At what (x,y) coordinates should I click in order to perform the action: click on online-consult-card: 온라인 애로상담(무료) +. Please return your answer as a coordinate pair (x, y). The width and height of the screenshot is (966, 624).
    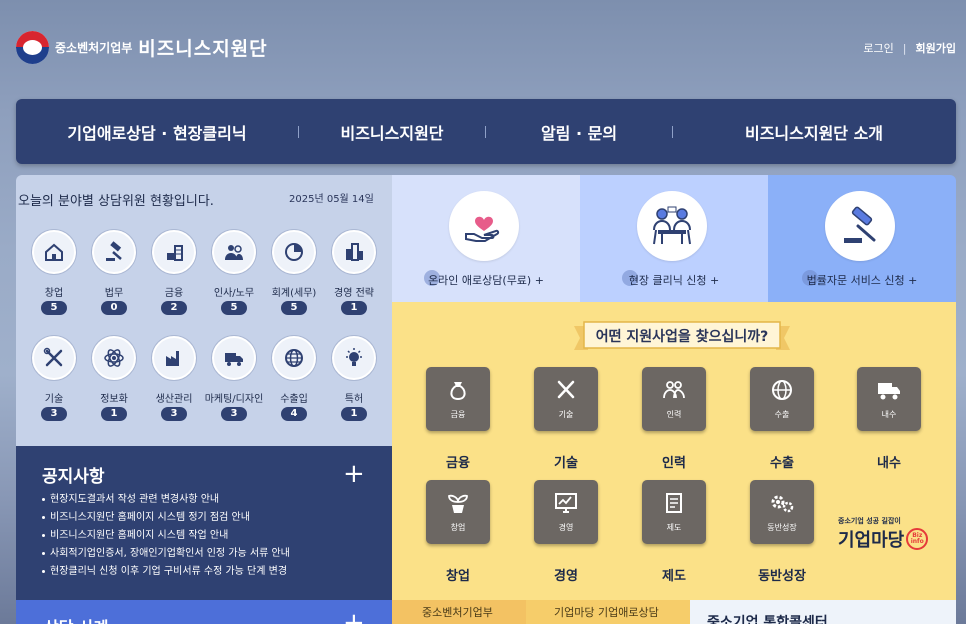
    Looking at the image, I should click on (486, 238).